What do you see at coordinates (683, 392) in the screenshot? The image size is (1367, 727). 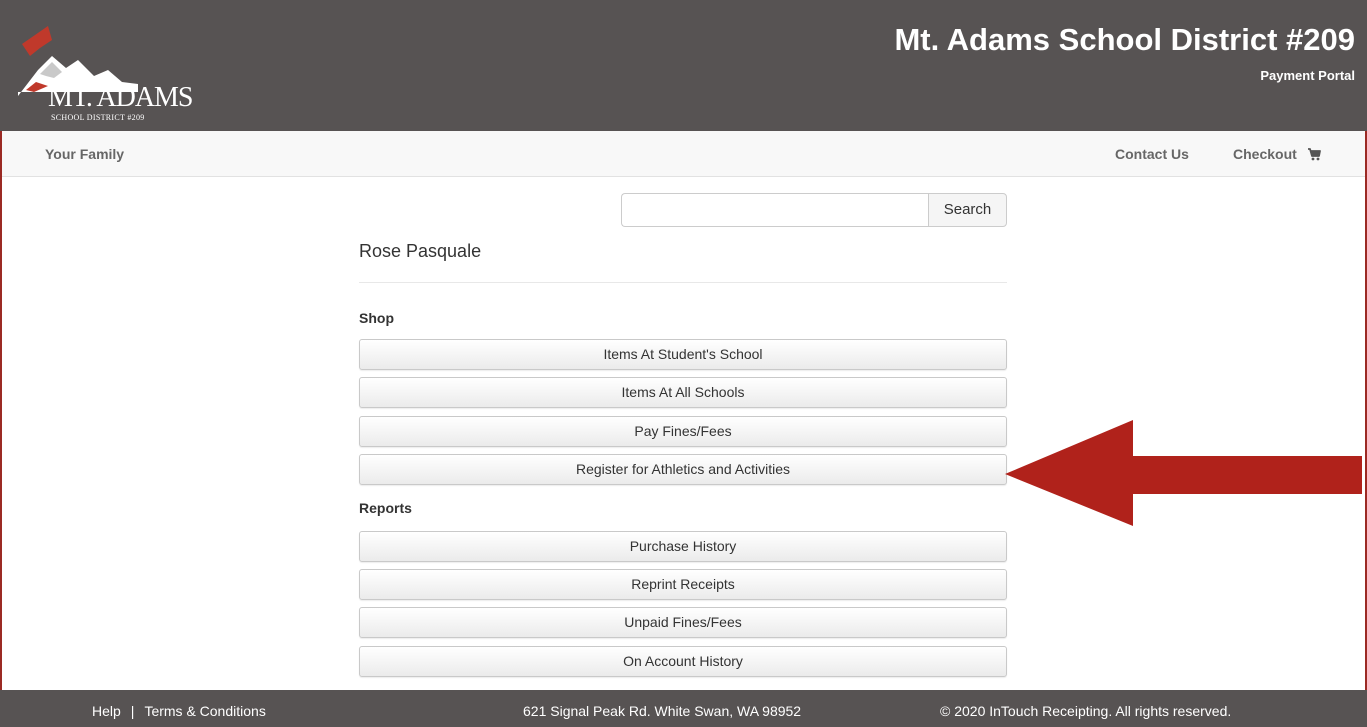 I see `items-at-all-schools-button: Items At All Schools` at bounding box center [683, 392].